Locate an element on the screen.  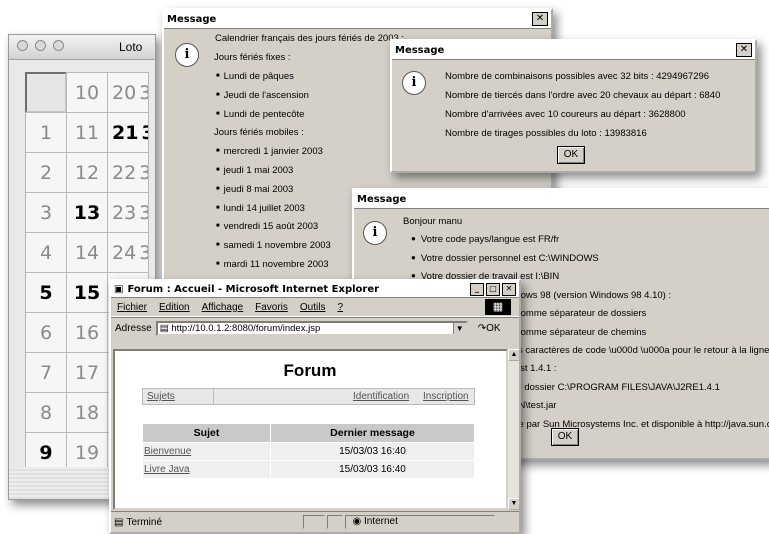
holiday-item: mardi 11 novembre 2003 is located at coordinates (272, 264).